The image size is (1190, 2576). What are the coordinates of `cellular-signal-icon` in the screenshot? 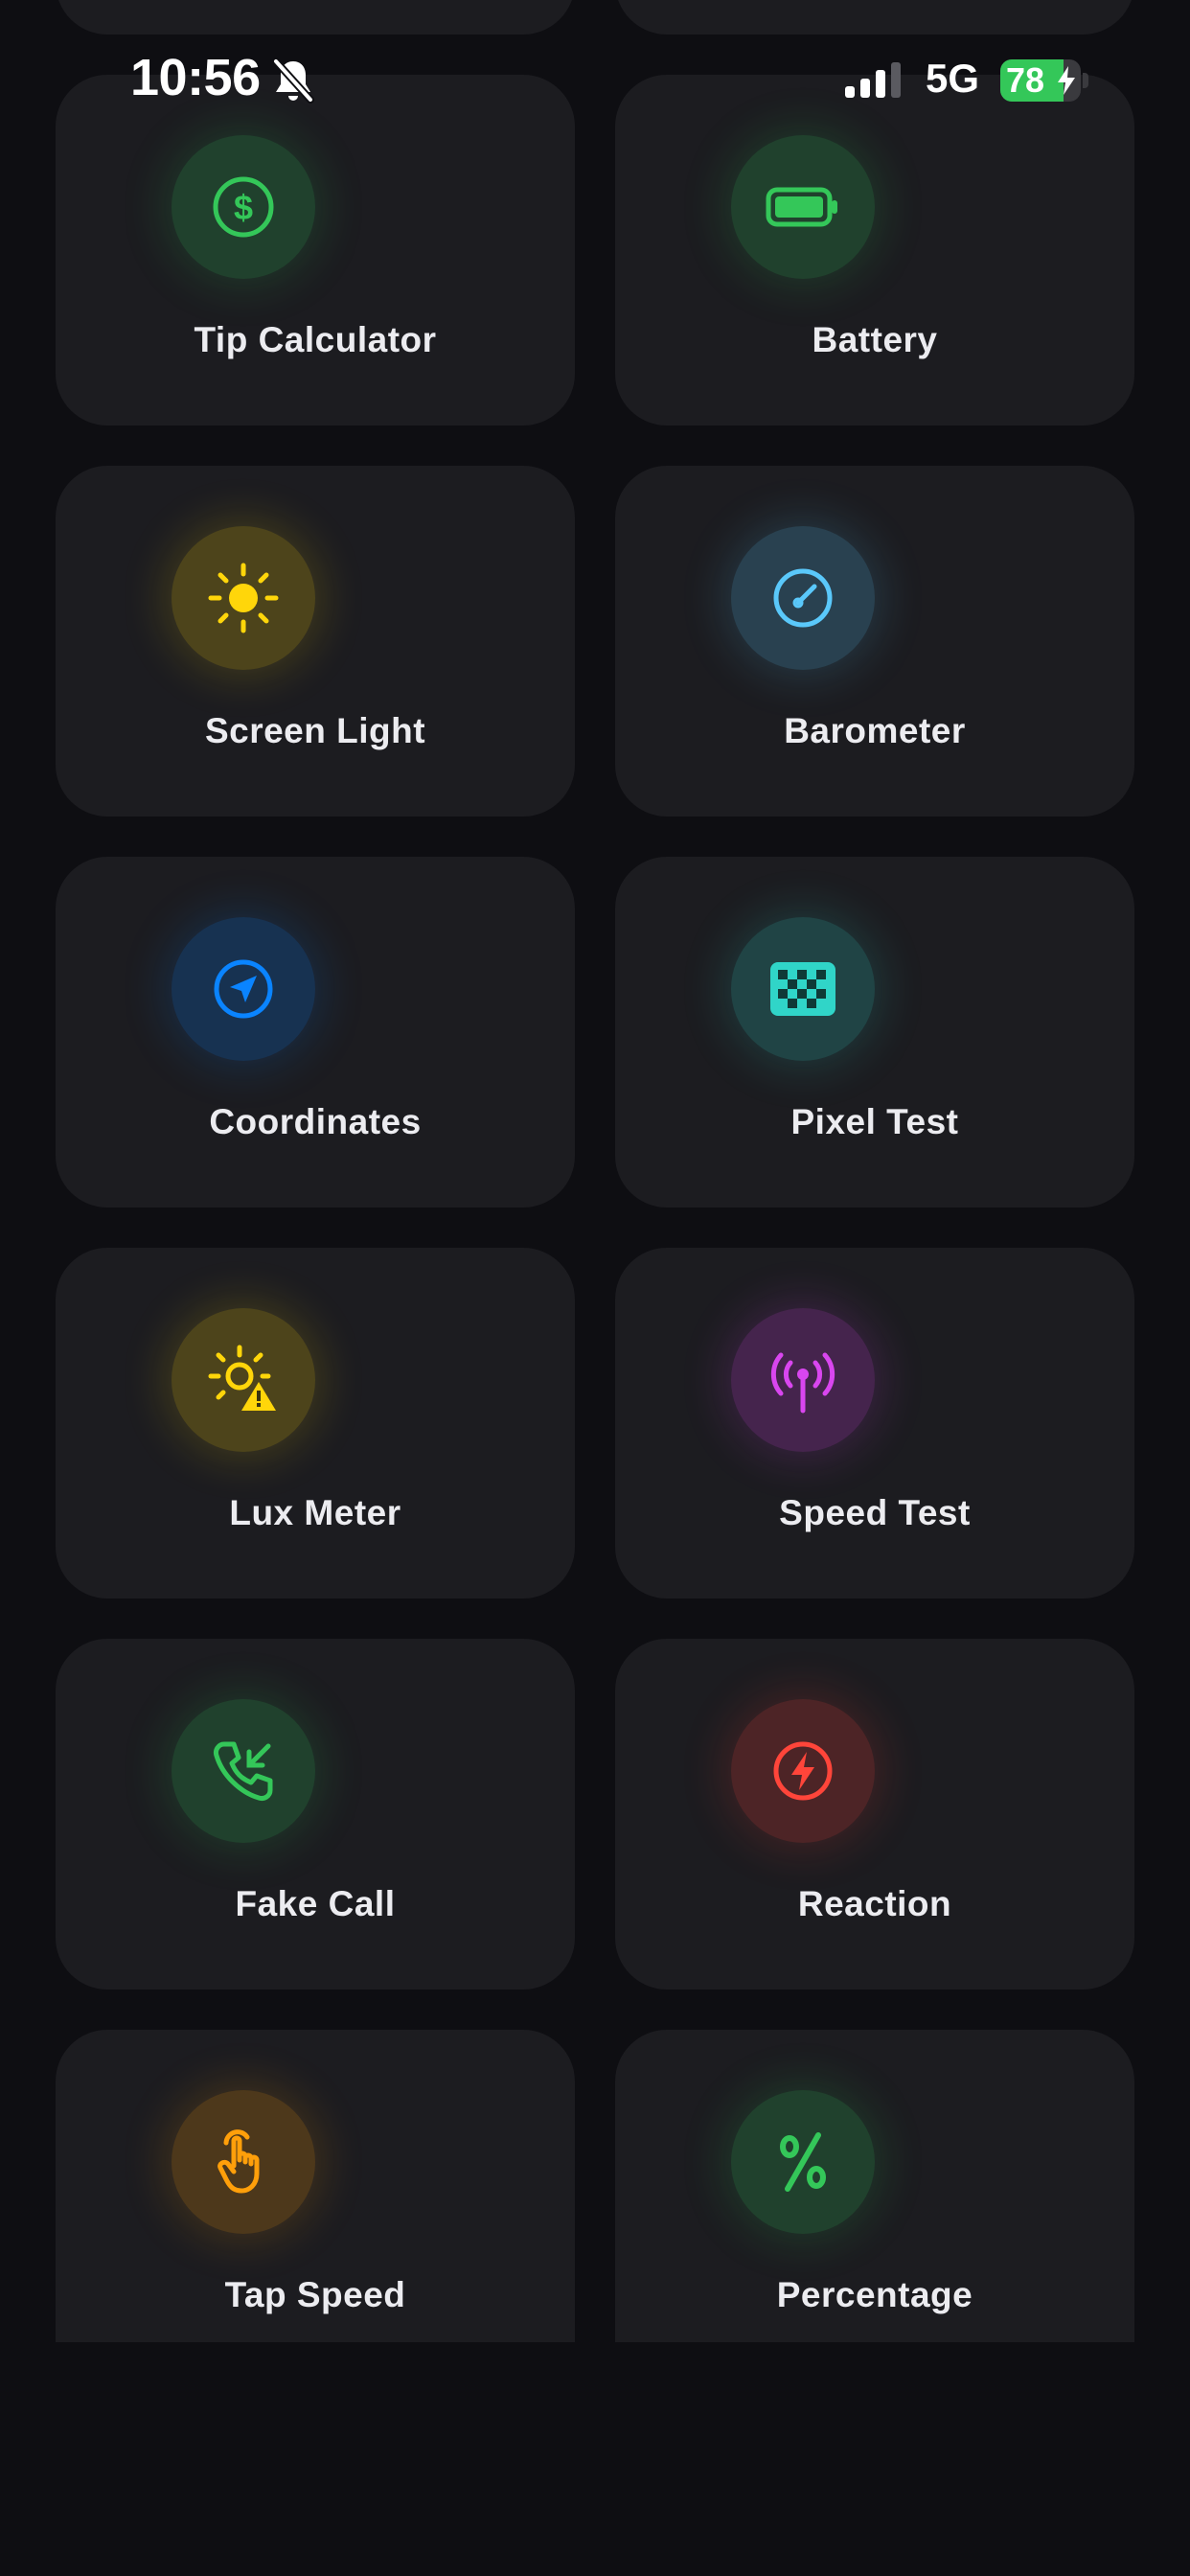 It's located at (873, 80).